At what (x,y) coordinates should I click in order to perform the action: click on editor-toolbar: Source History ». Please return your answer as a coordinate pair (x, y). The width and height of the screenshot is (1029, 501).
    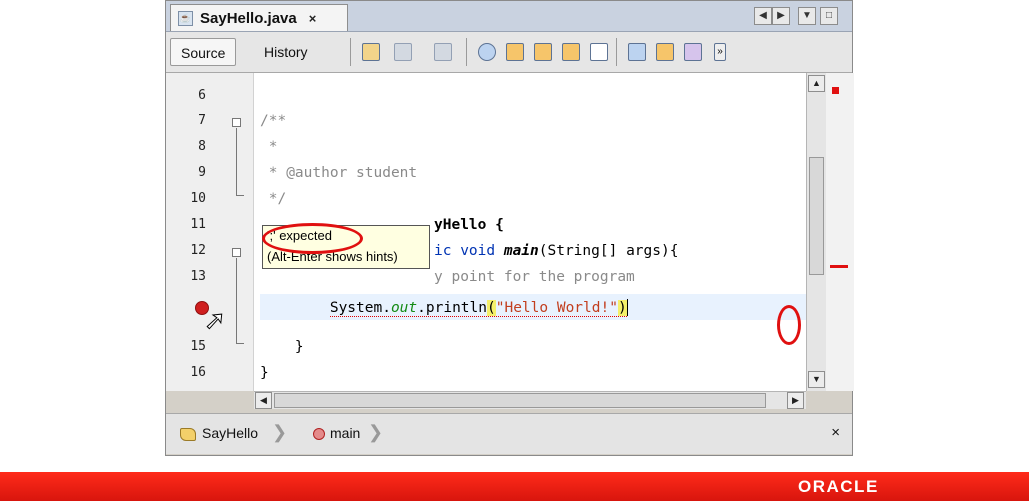
    Looking at the image, I should click on (509, 52).